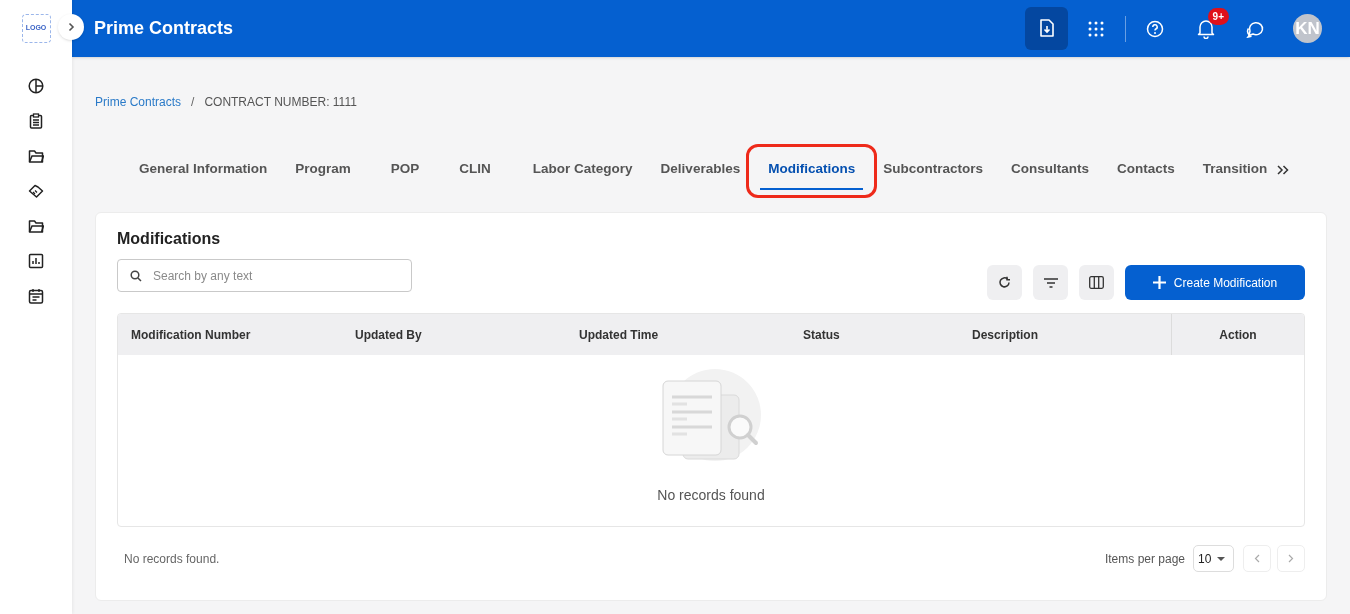 Image resolution: width=1350 pixels, height=614 pixels. Describe the element at coordinates (1159, 282) in the screenshot. I see `plus-icon` at that location.